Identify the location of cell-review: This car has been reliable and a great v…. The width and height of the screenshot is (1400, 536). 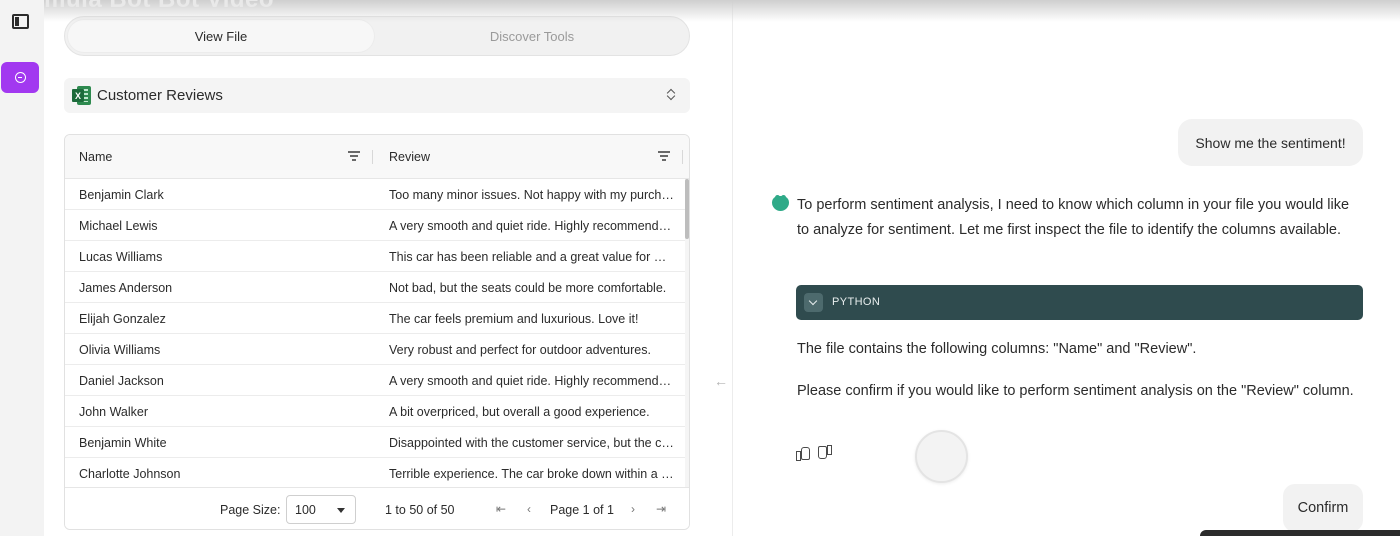
(532, 257).